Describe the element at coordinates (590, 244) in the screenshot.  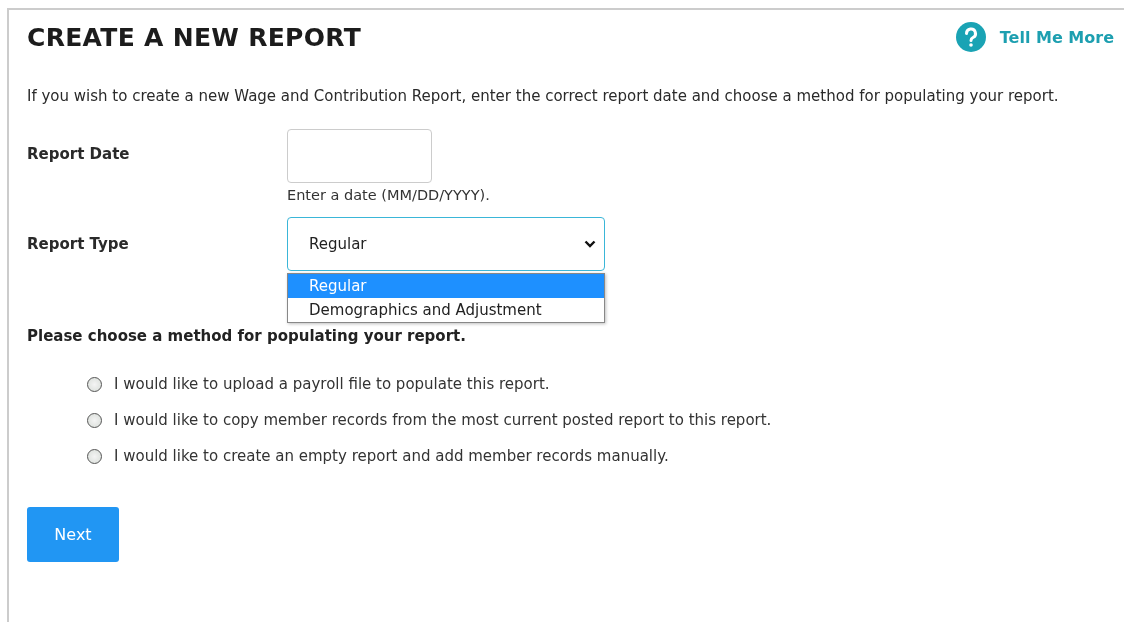
I see `chevron-icon` at that location.